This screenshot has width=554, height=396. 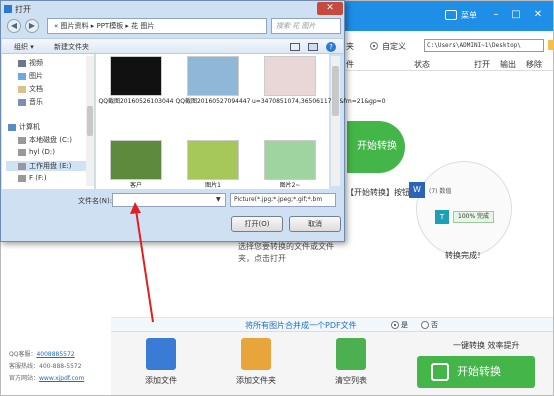 I want to click on arrow-head, so click(x=135, y=208).